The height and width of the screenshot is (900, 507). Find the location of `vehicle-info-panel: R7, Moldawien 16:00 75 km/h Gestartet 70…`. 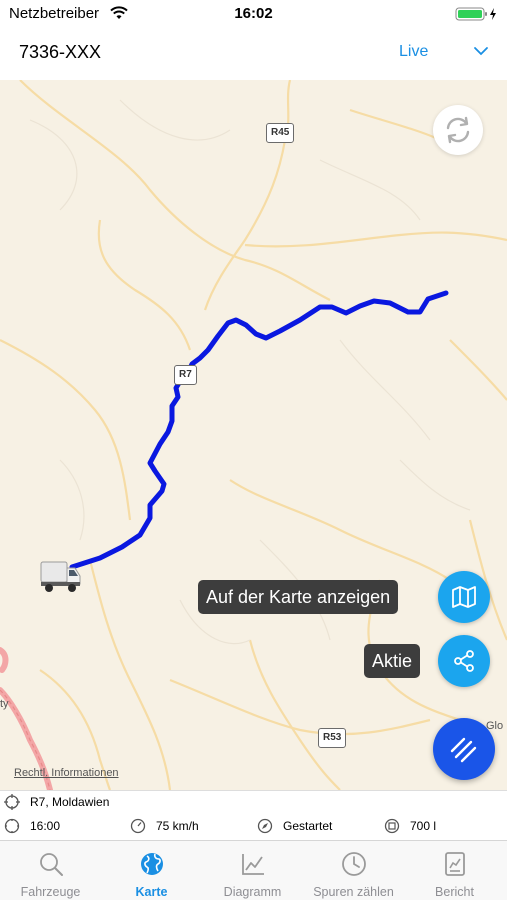

vehicle-info-panel: R7, Moldawien 16:00 75 km/h Gestartet 70… is located at coordinates (253, 815).